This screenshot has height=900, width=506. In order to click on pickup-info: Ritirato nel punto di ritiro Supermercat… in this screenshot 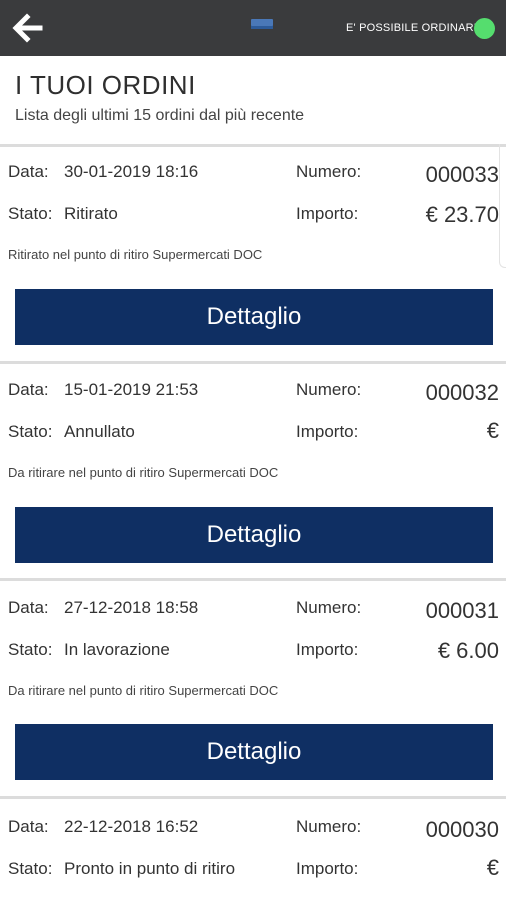, I will do `click(135, 254)`.